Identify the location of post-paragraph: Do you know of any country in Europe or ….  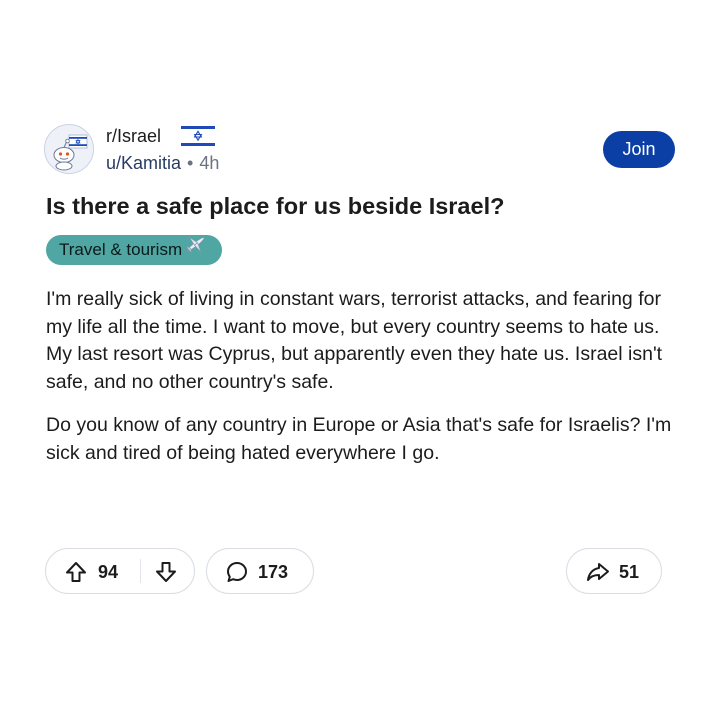
(359, 439).